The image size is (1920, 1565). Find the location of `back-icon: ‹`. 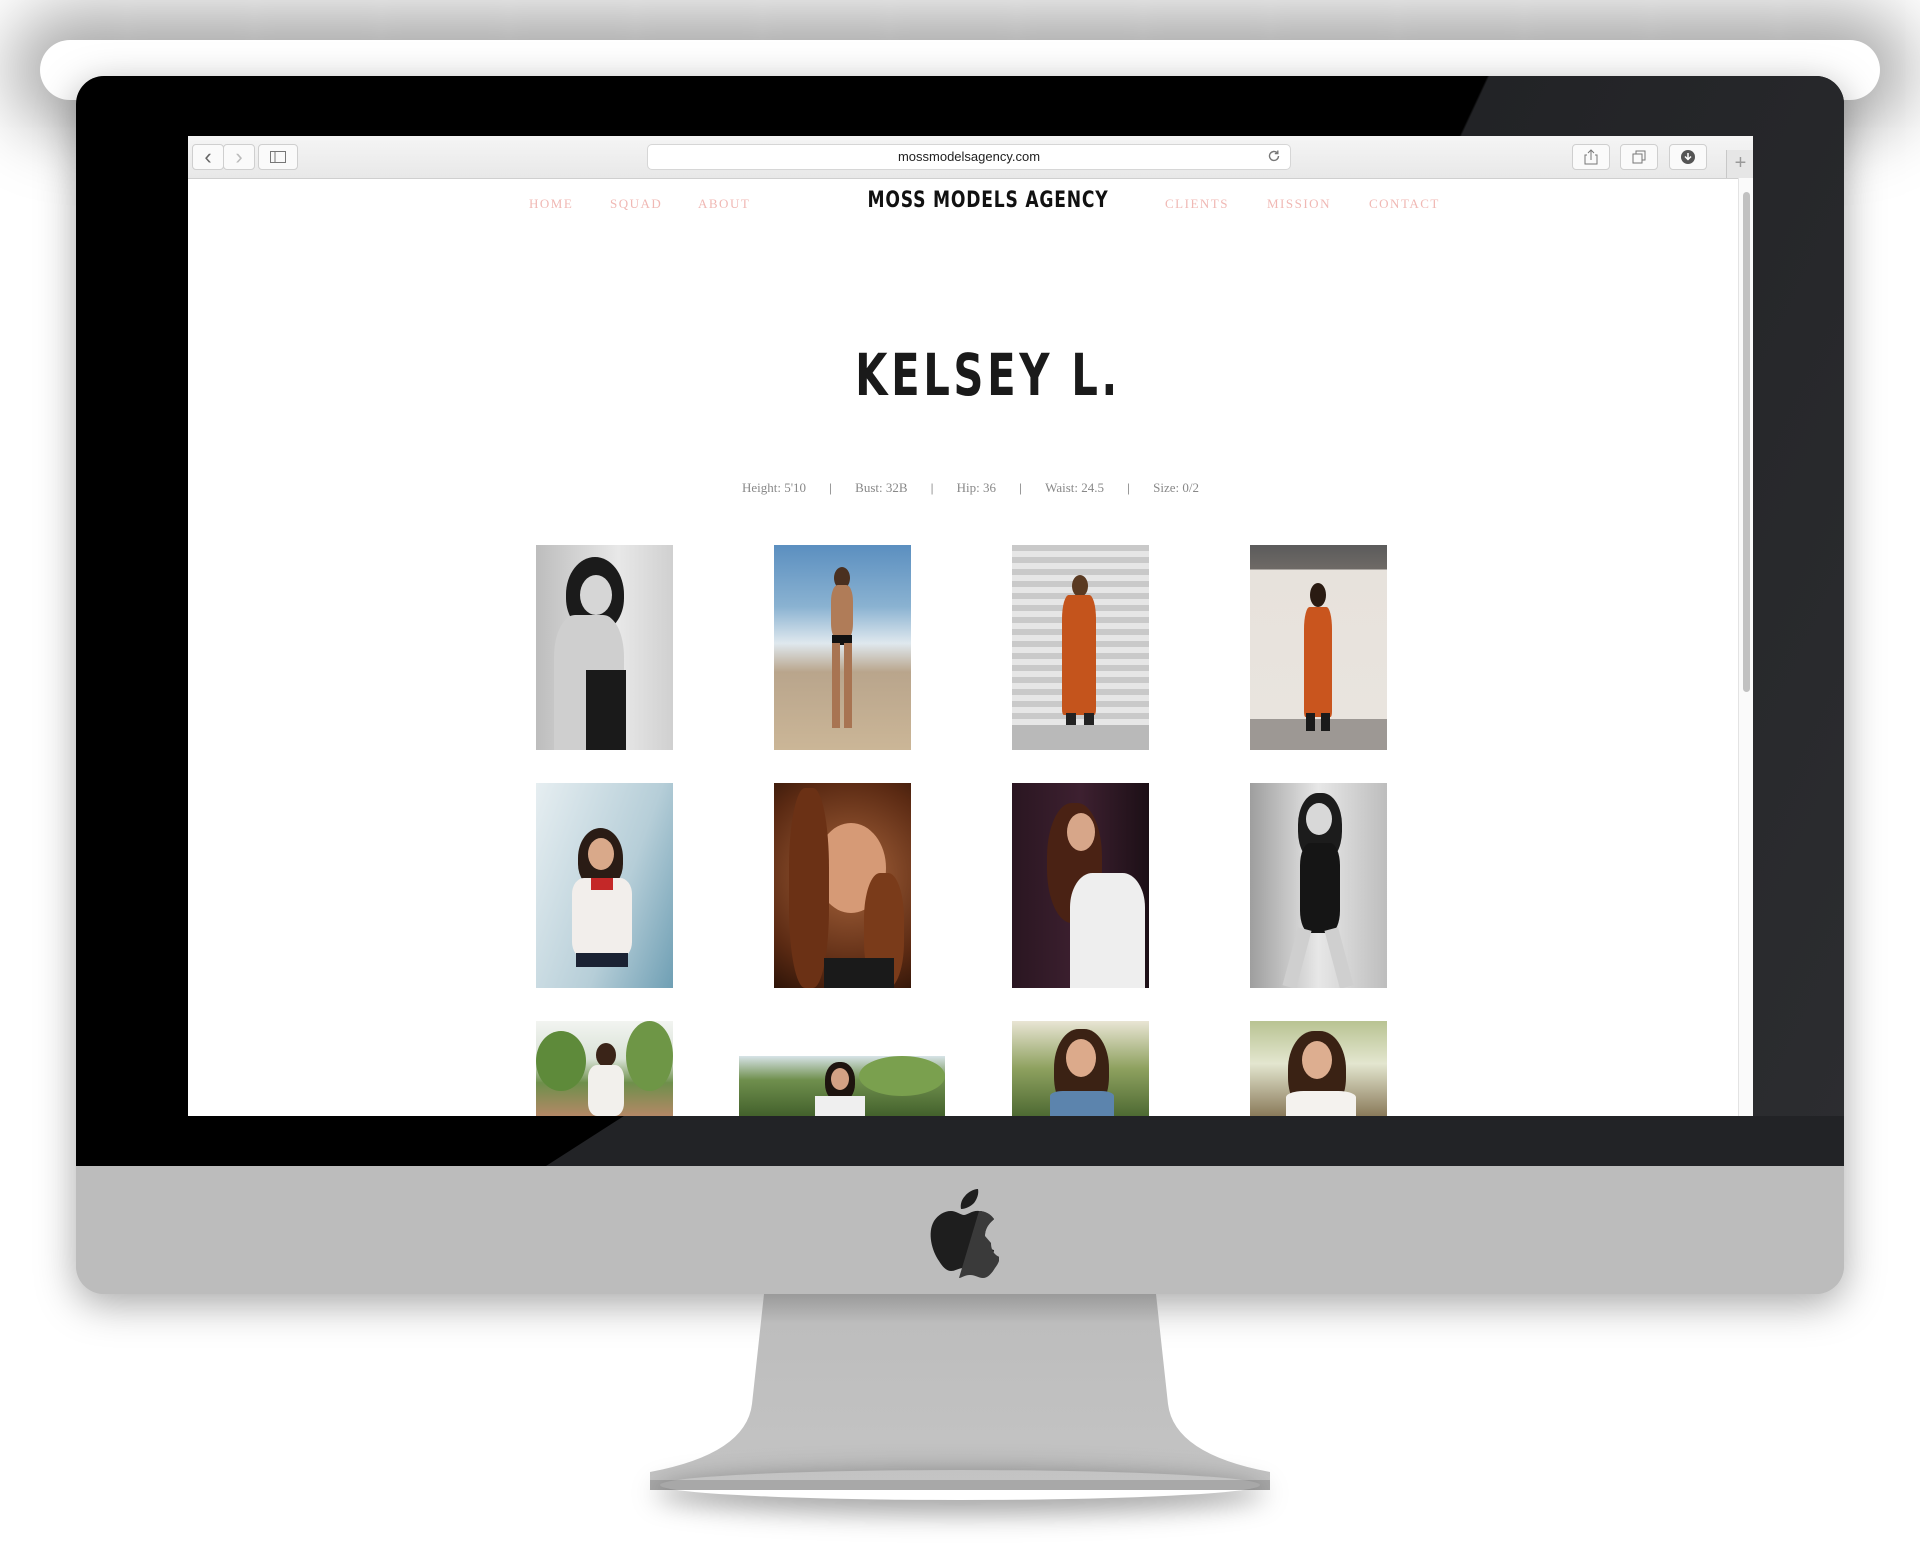

back-icon: ‹ is located at coordinates (208, 156).